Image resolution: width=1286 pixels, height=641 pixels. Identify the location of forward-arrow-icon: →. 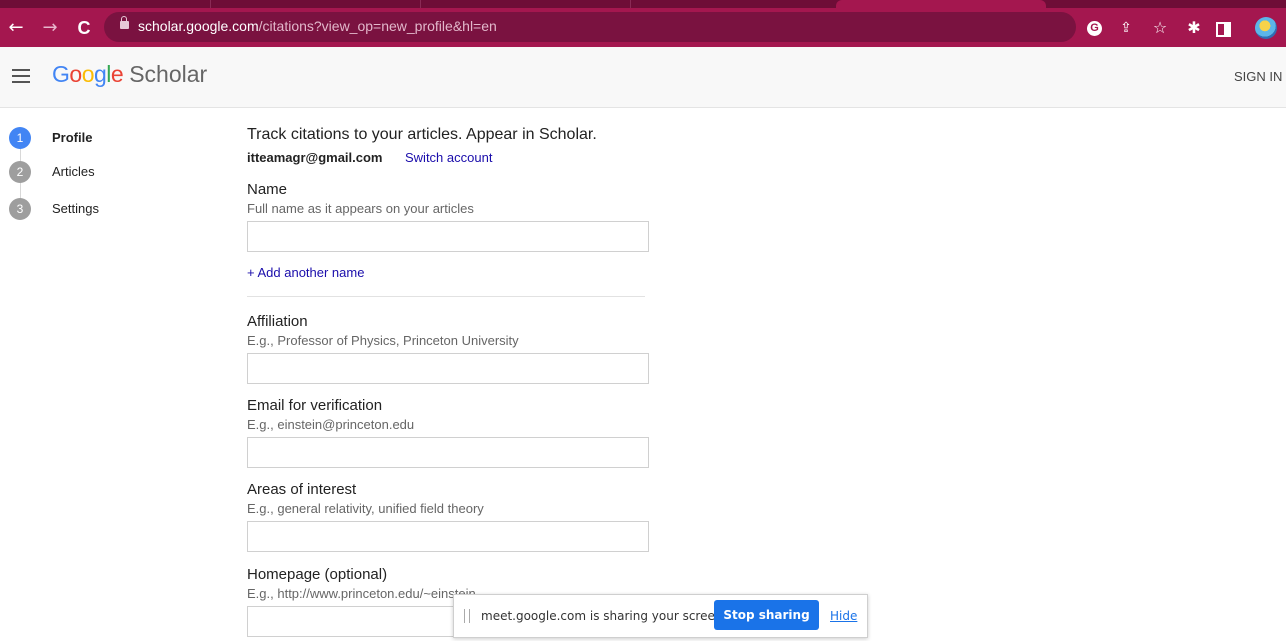
(50, 28).